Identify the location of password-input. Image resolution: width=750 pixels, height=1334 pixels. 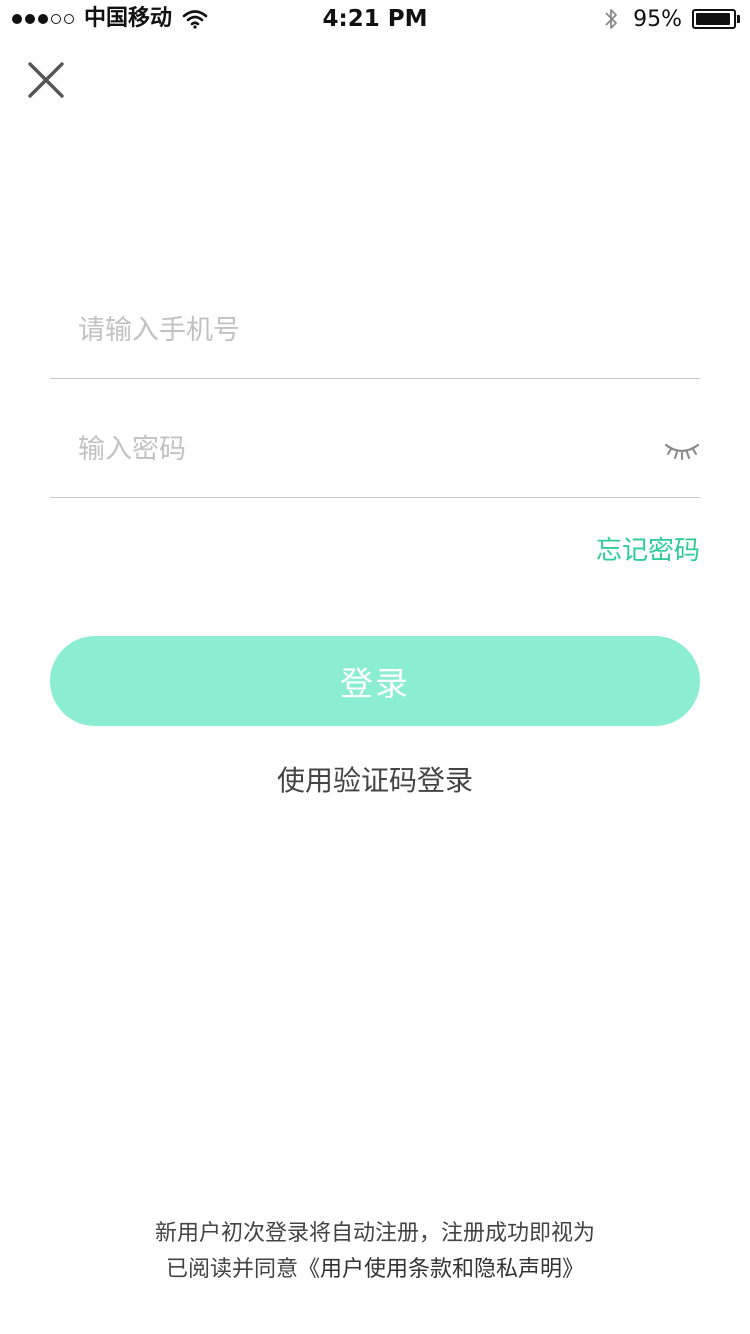
(358, 449).